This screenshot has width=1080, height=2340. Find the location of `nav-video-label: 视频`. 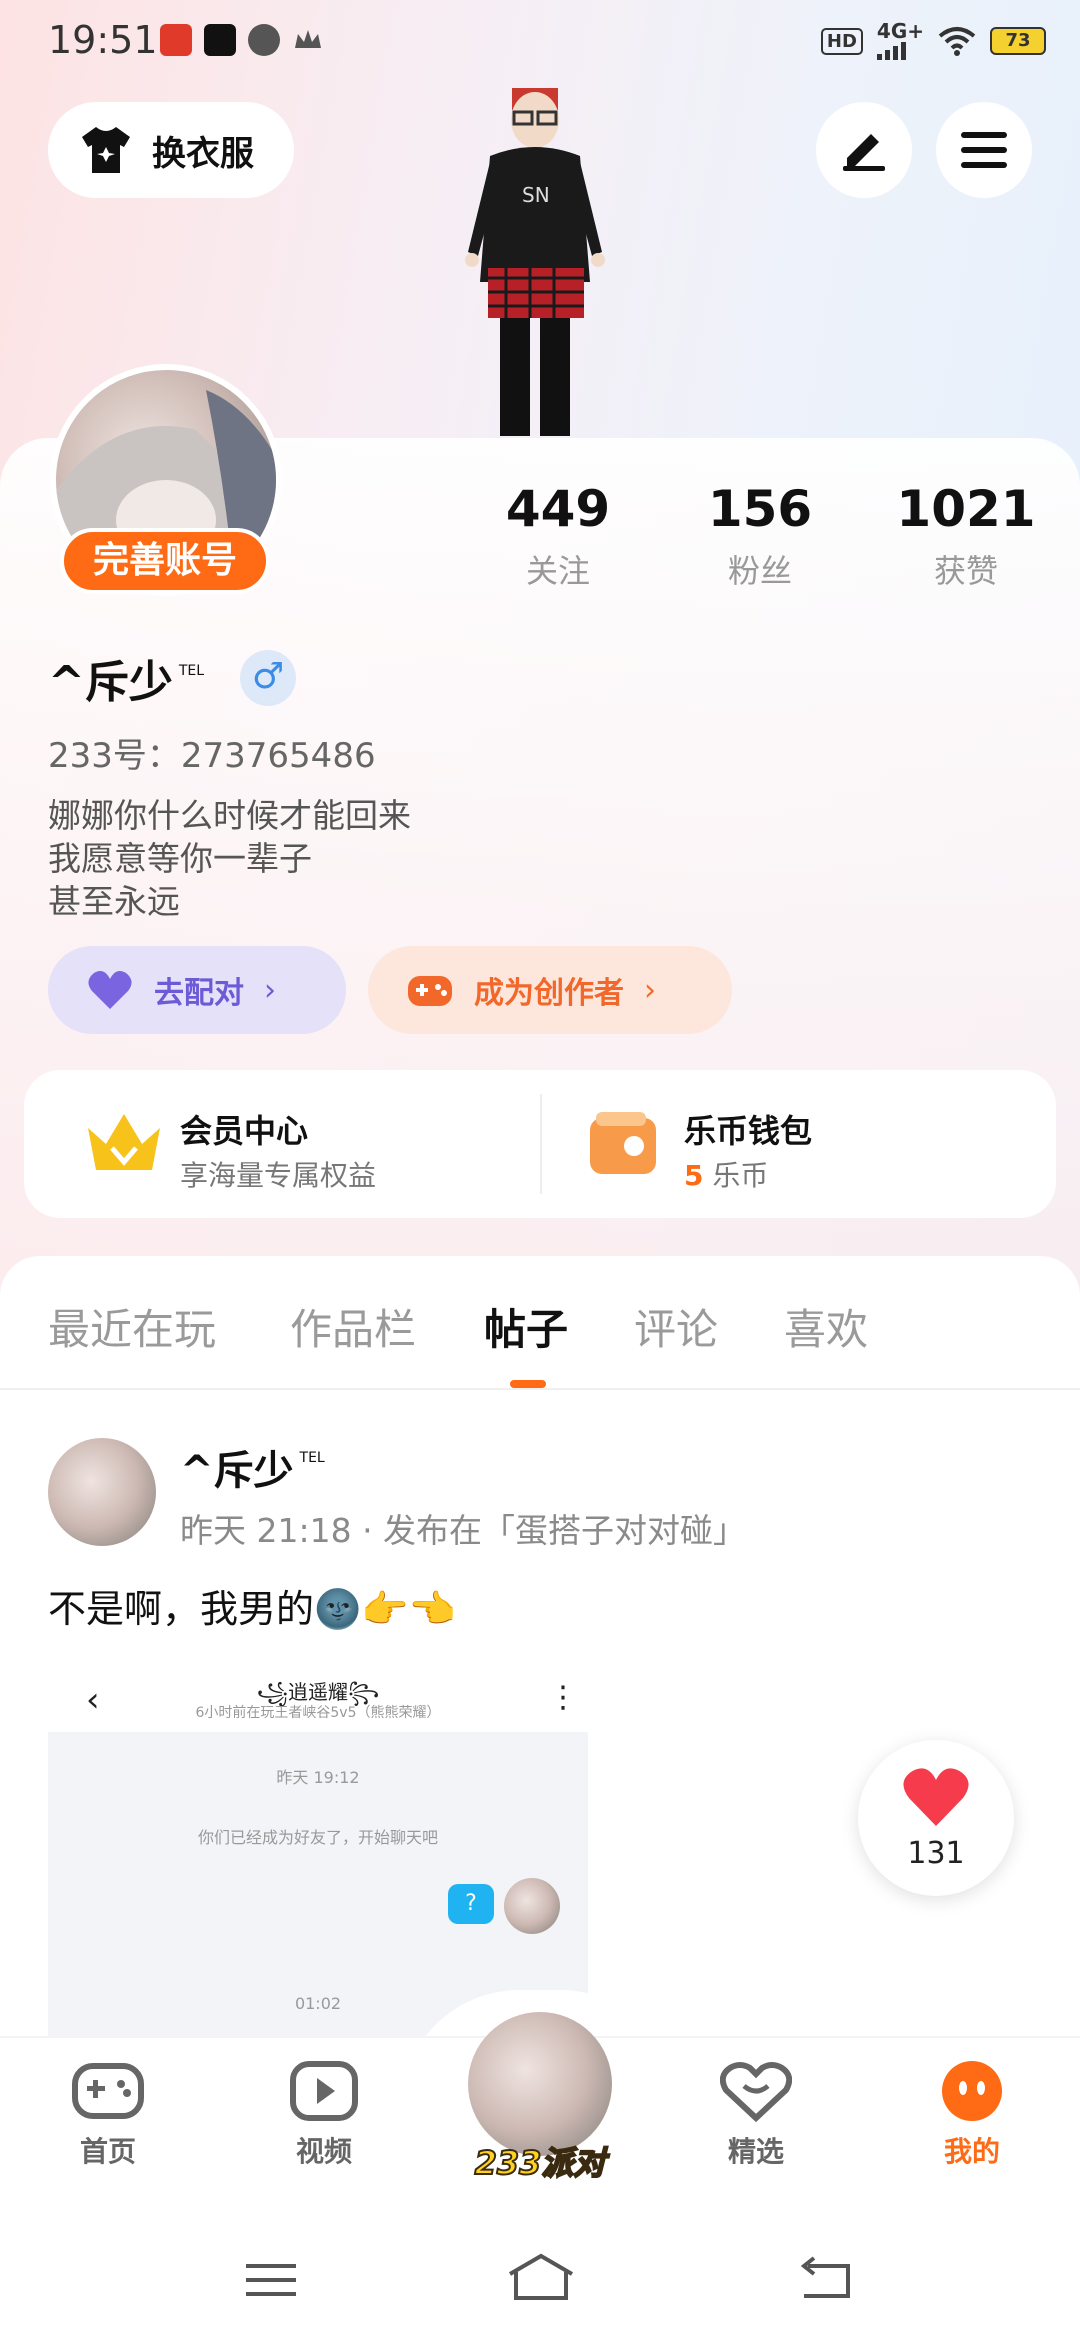

nav-video-label: 视频 is located at coordinates (323, 2151).